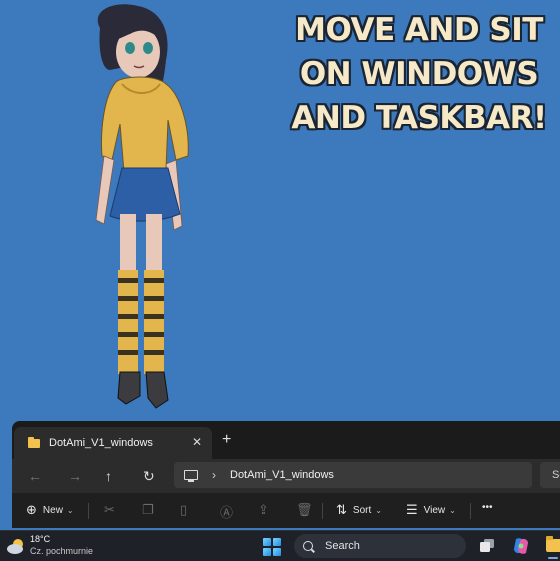 Image resolution: width=560 pixels, height=561 pixels. What do you see at coordinates (101, 443) in the screenshot?
I see `tab-title: DotAmi_V1_windows` at bounding box center [101, 443].